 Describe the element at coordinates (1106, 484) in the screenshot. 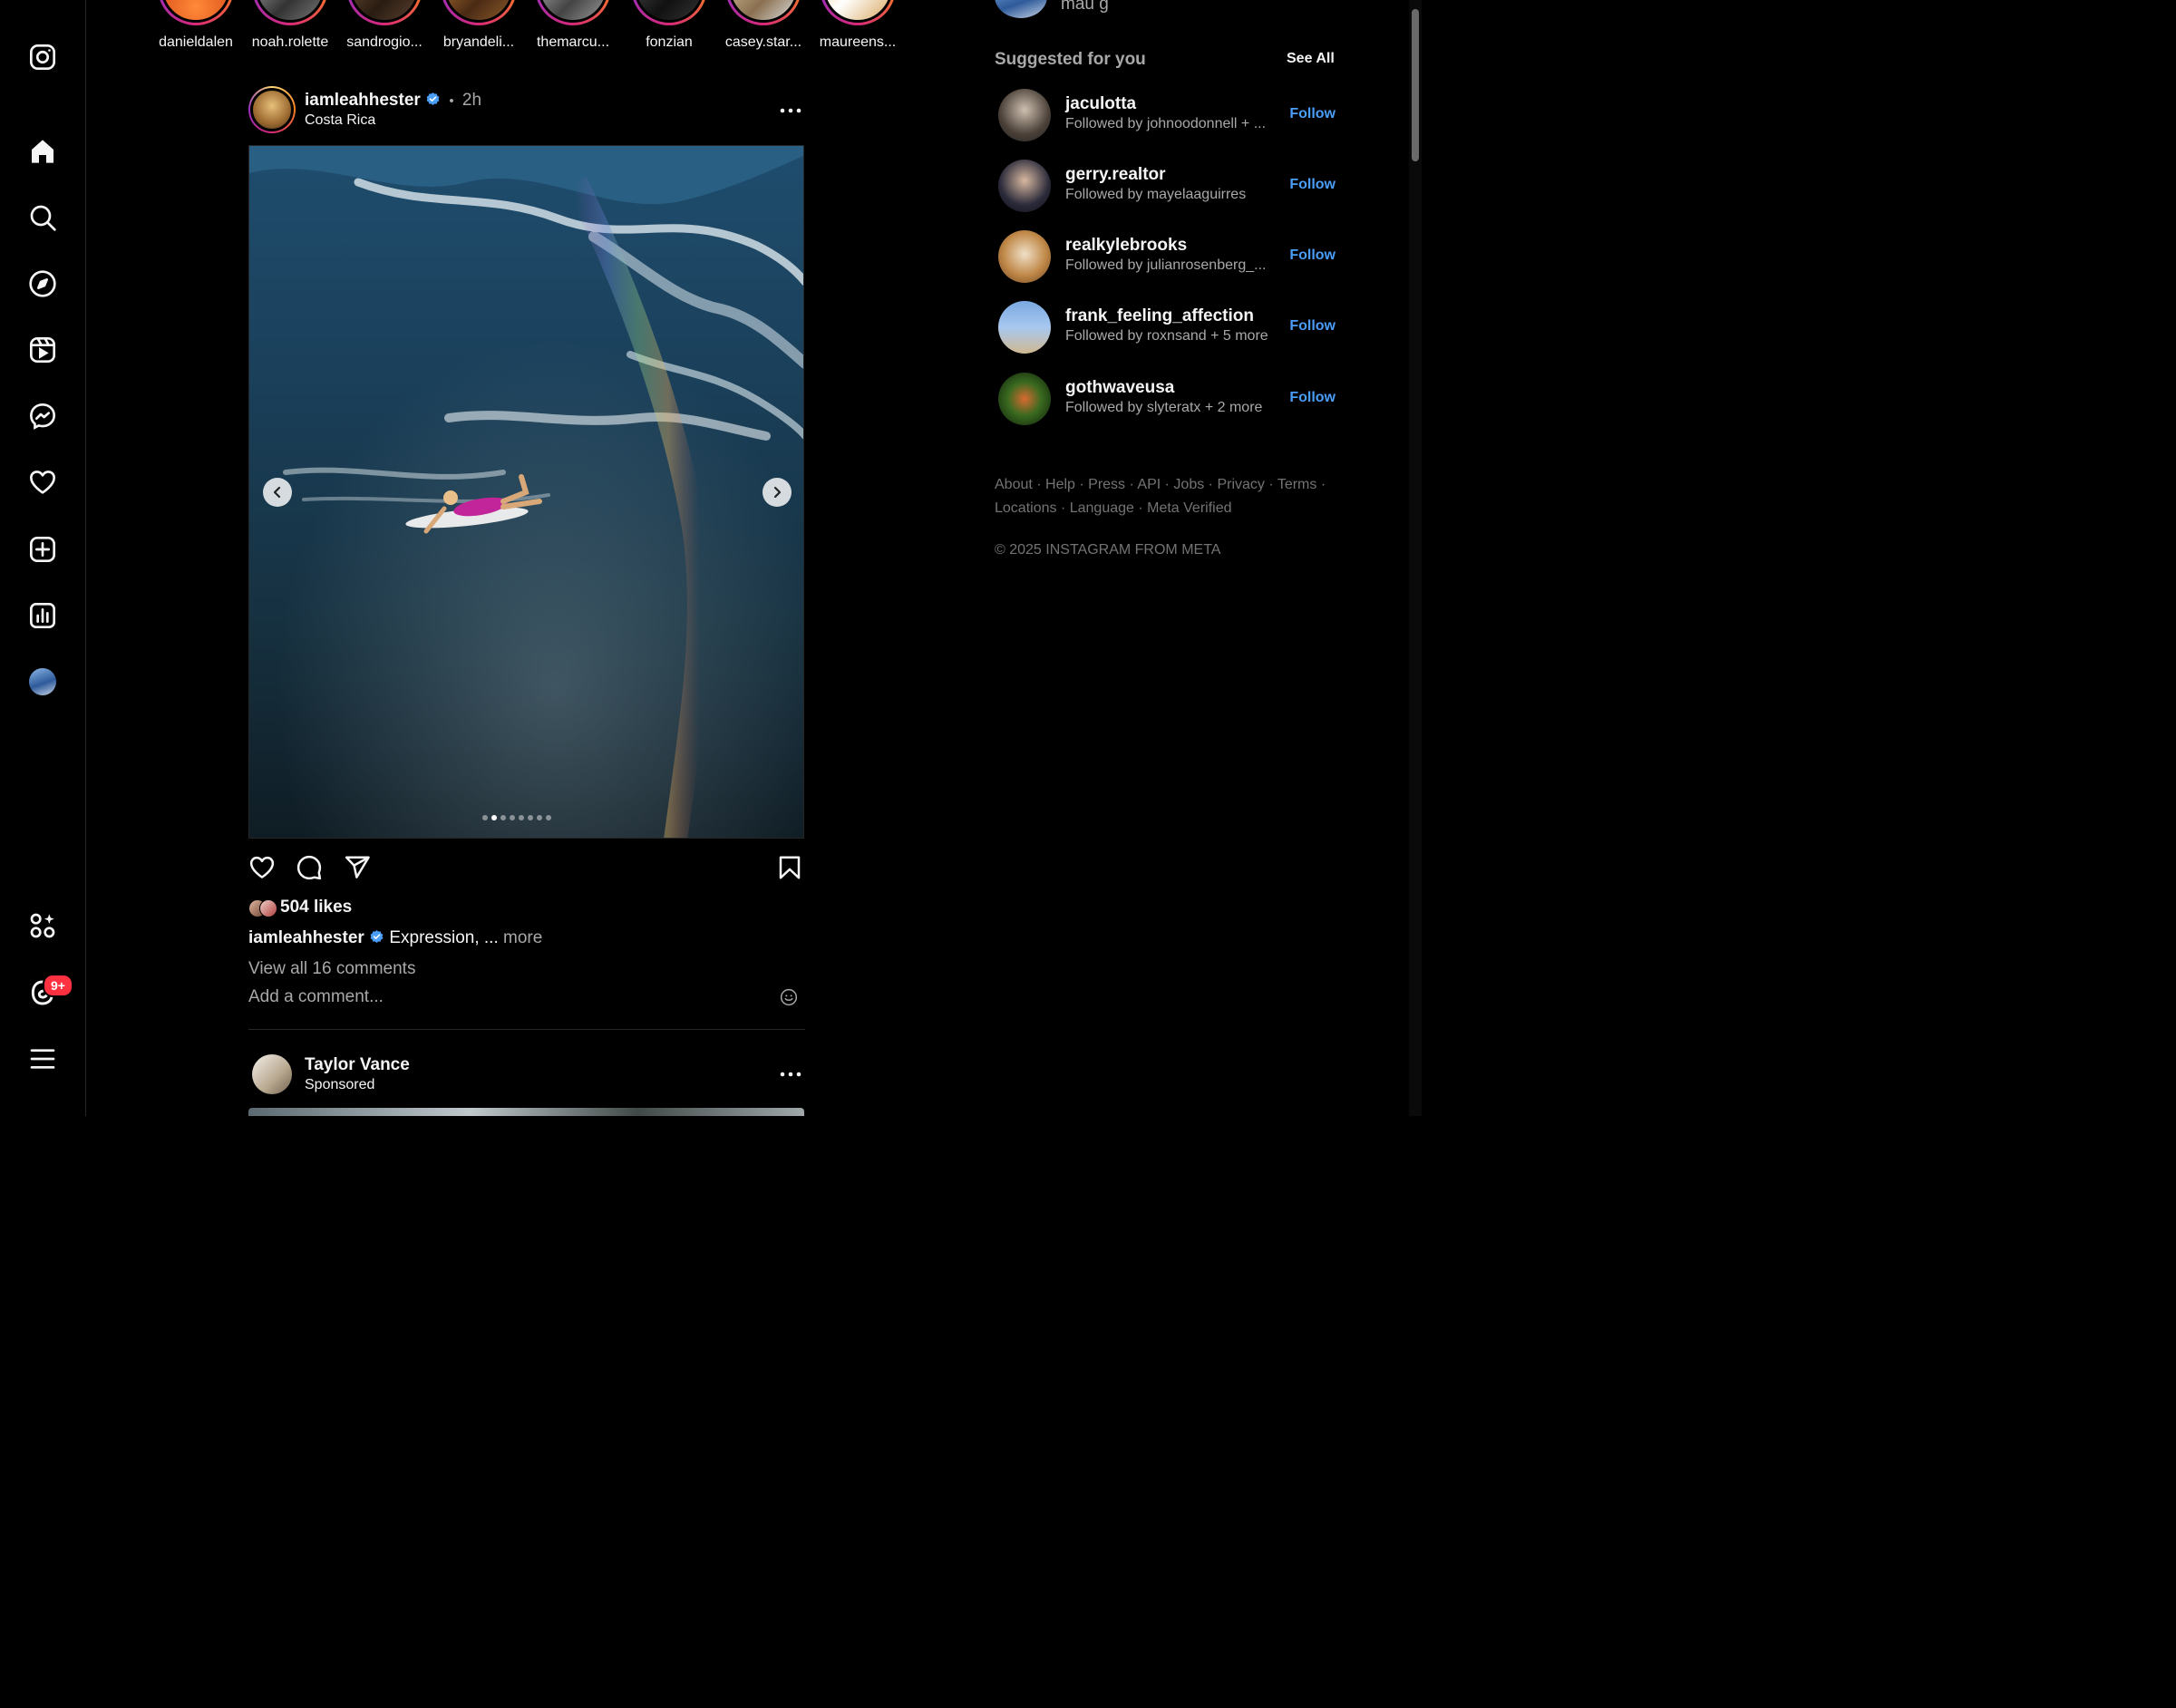

I see `footer-link: Press` at that location.